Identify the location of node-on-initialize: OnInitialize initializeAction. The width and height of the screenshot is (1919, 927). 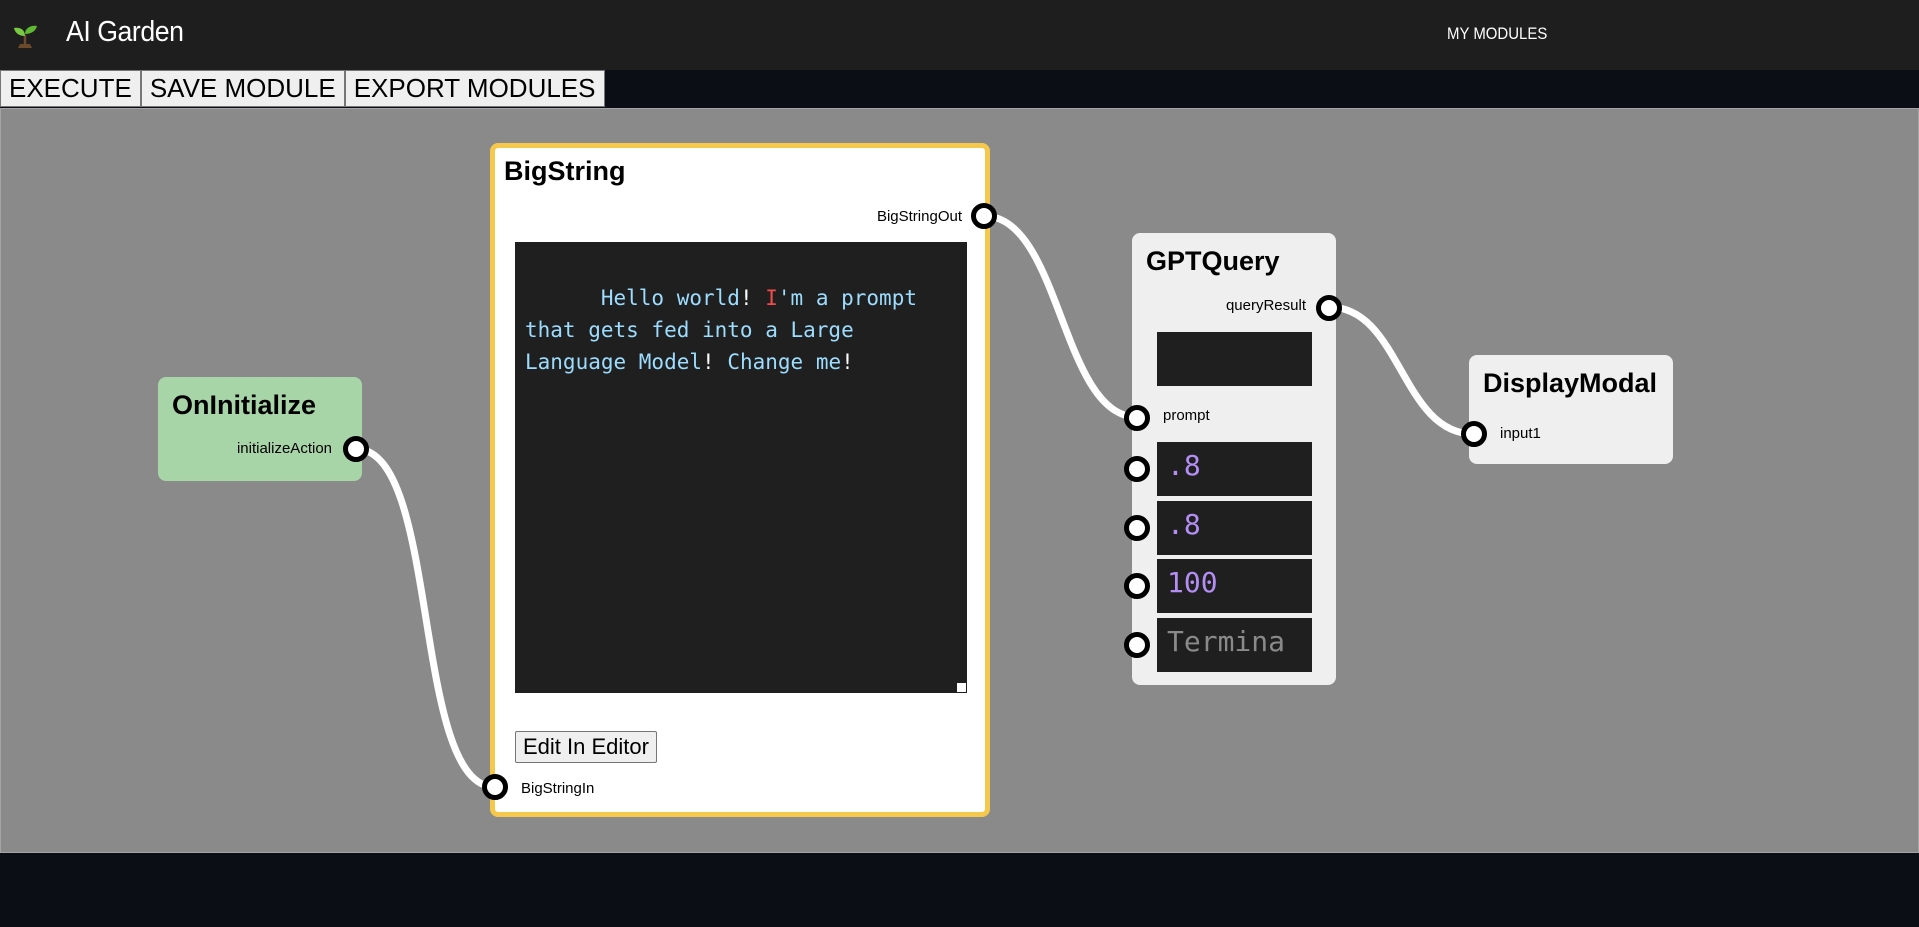
(260, 429).